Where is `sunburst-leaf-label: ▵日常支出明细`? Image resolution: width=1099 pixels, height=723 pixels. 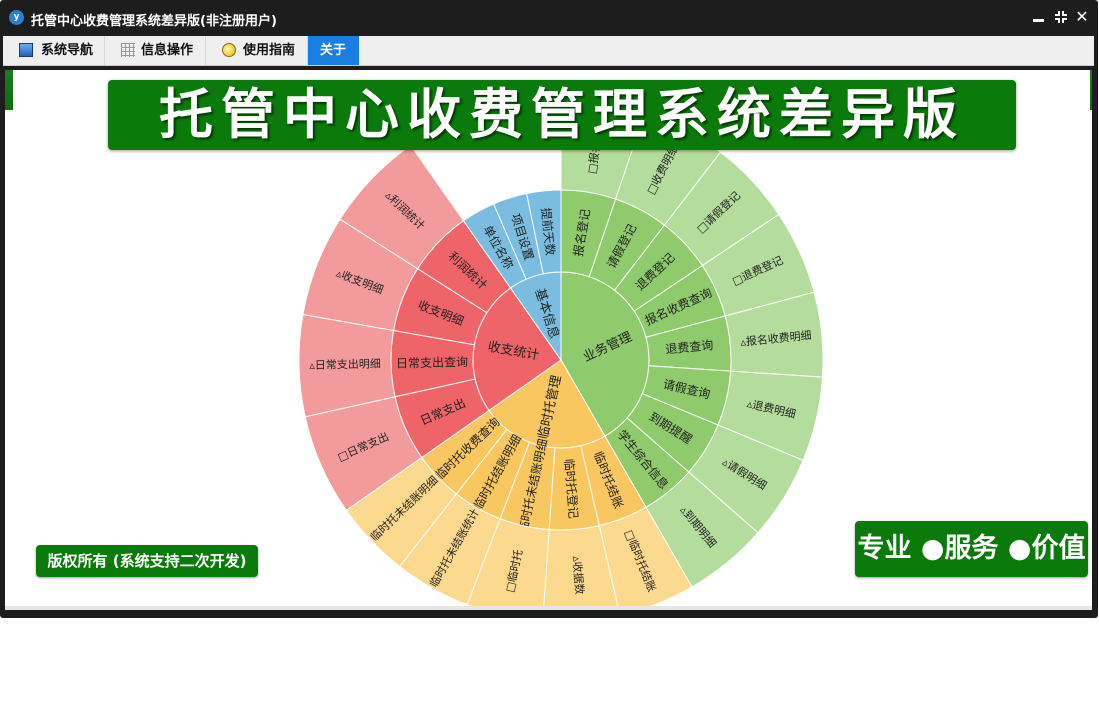 sunburst-leaf-label: ▵日常支出明细 is located at coordinates (345, 364).